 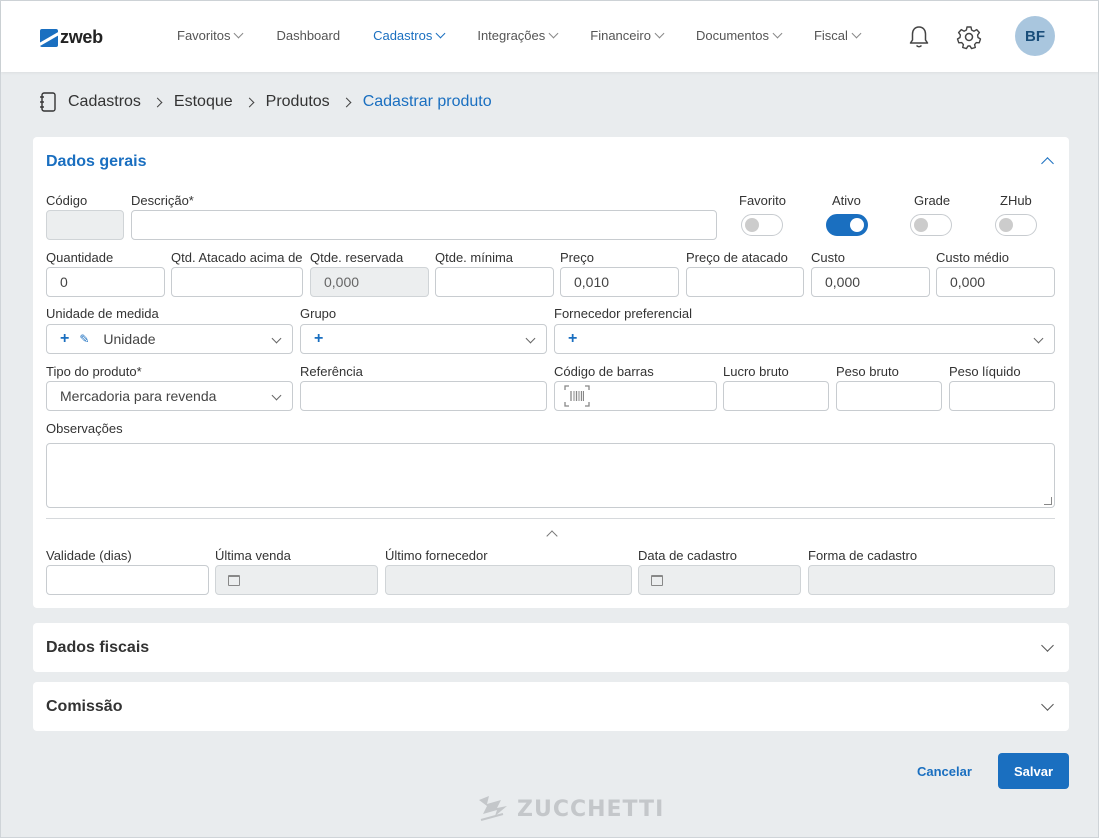 I want to click on qtde-reservada-field: 0,000, so click(x=369, y=282).